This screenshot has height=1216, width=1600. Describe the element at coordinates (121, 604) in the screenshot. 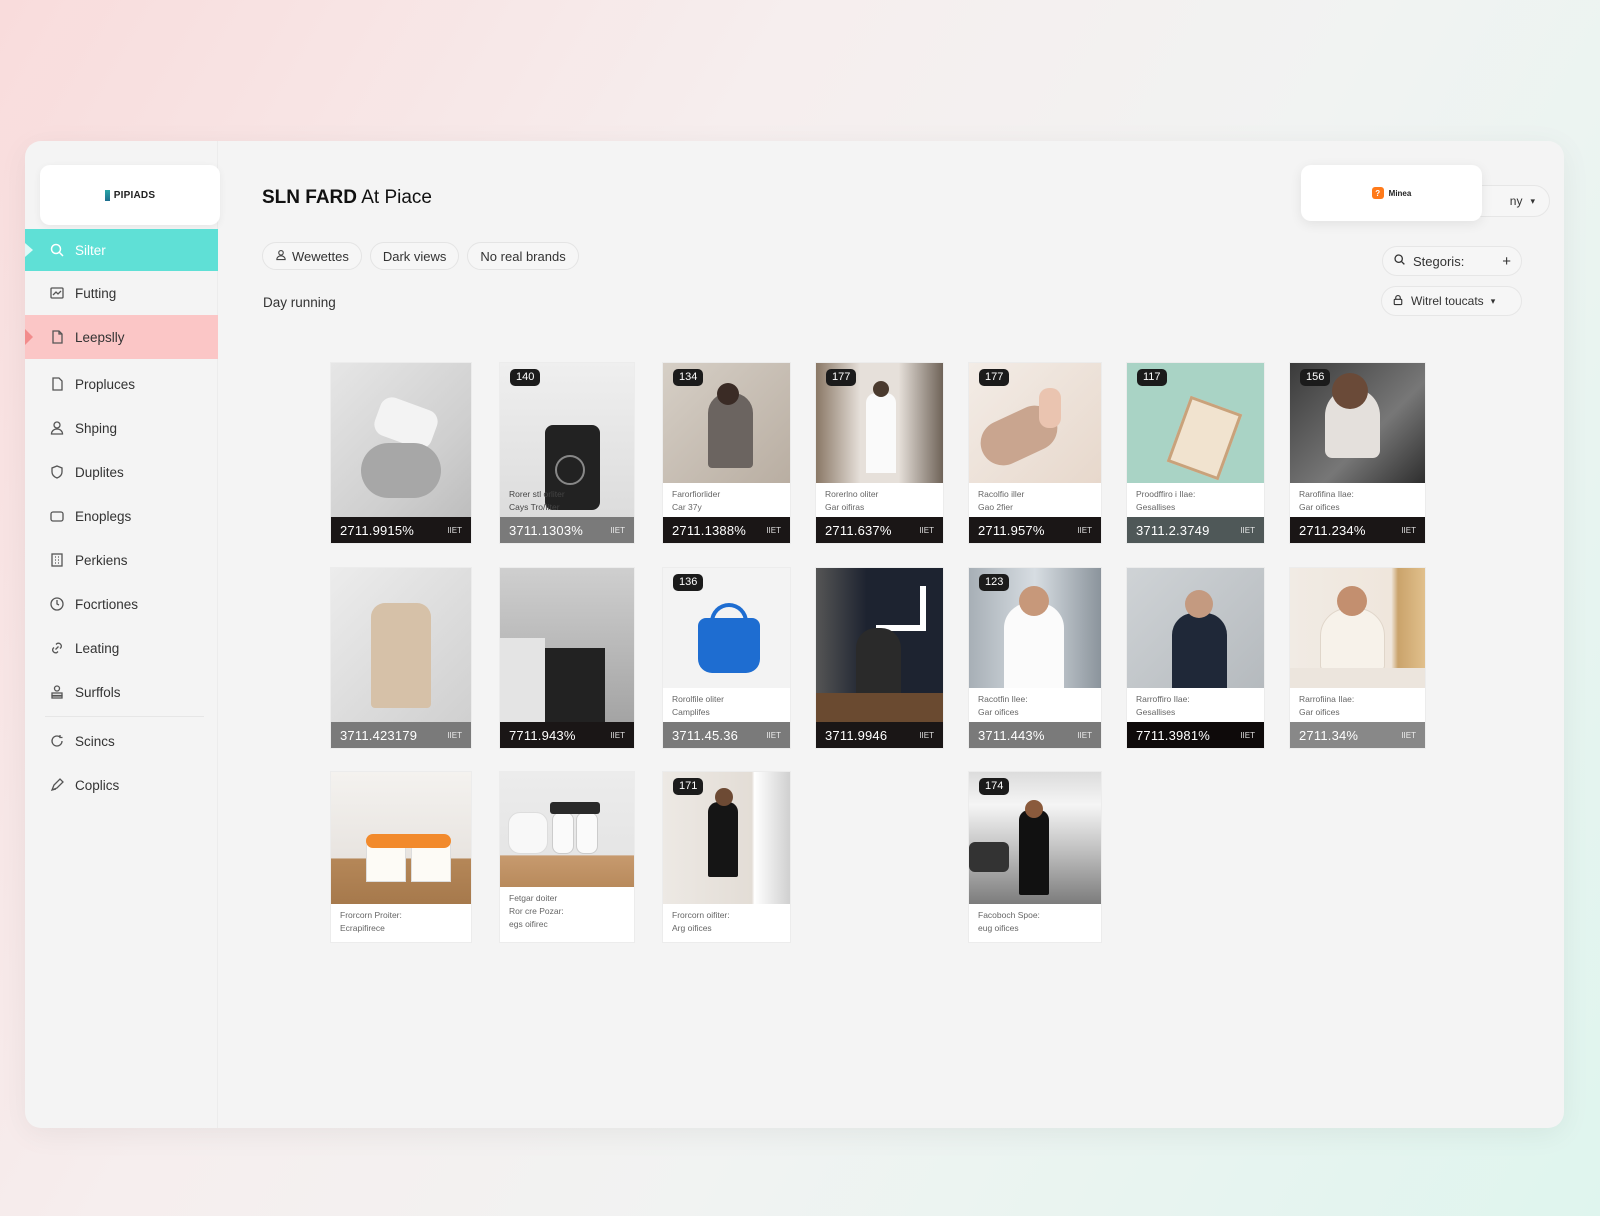

I see `sidebar-item-focrtiones: Focrtiones` at that location.